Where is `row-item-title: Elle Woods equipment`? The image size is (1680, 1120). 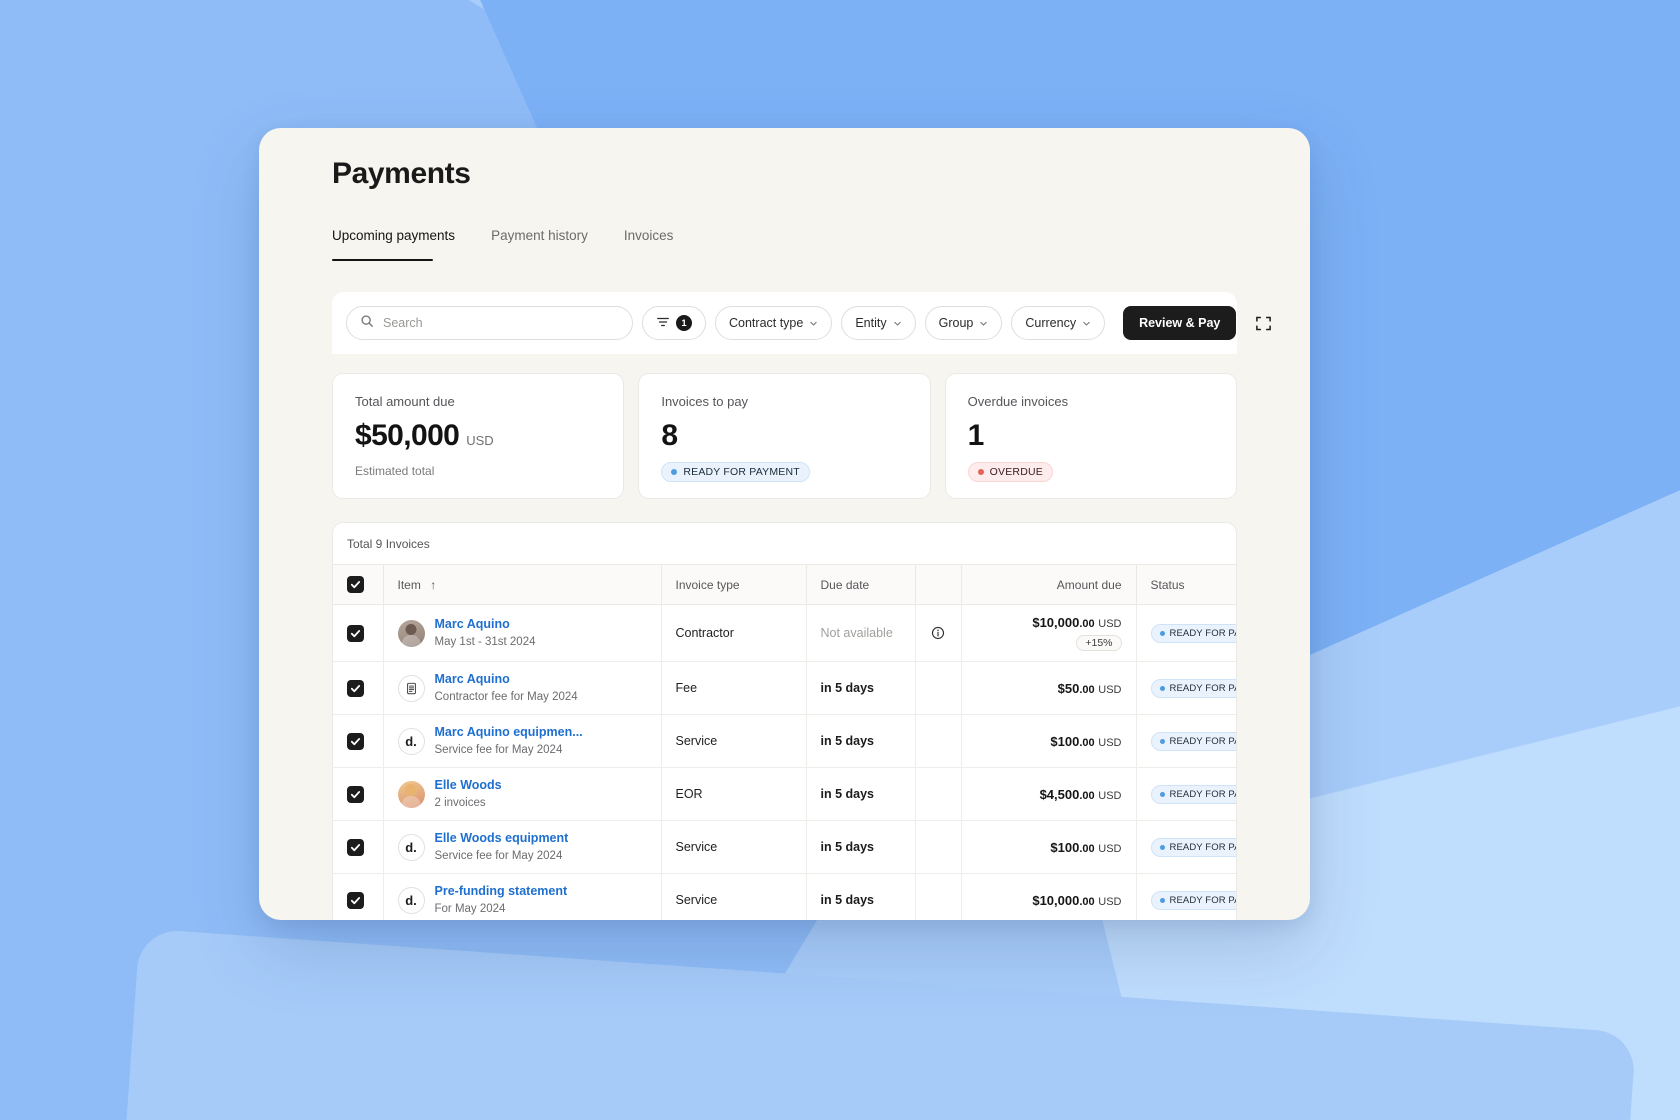
row-item-title: Elle Woods equipment is located at coordinates (502, 839).